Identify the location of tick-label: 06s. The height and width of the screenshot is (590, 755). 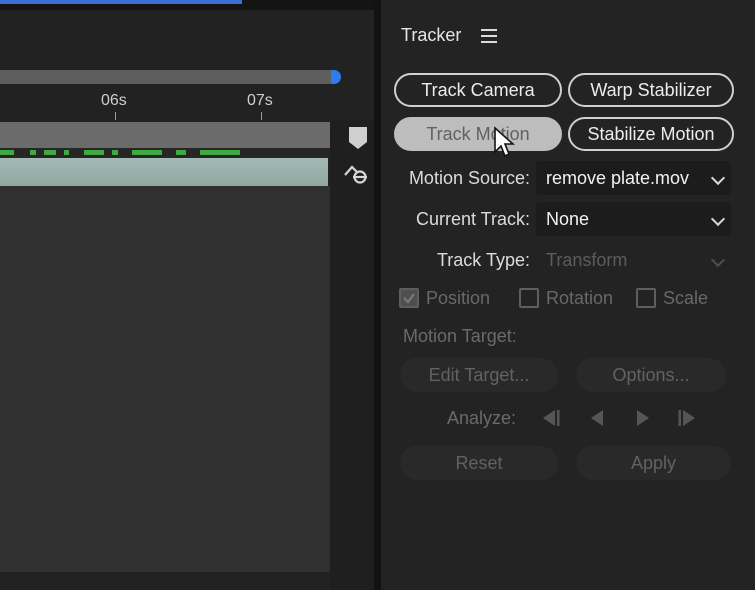
(114, 100).